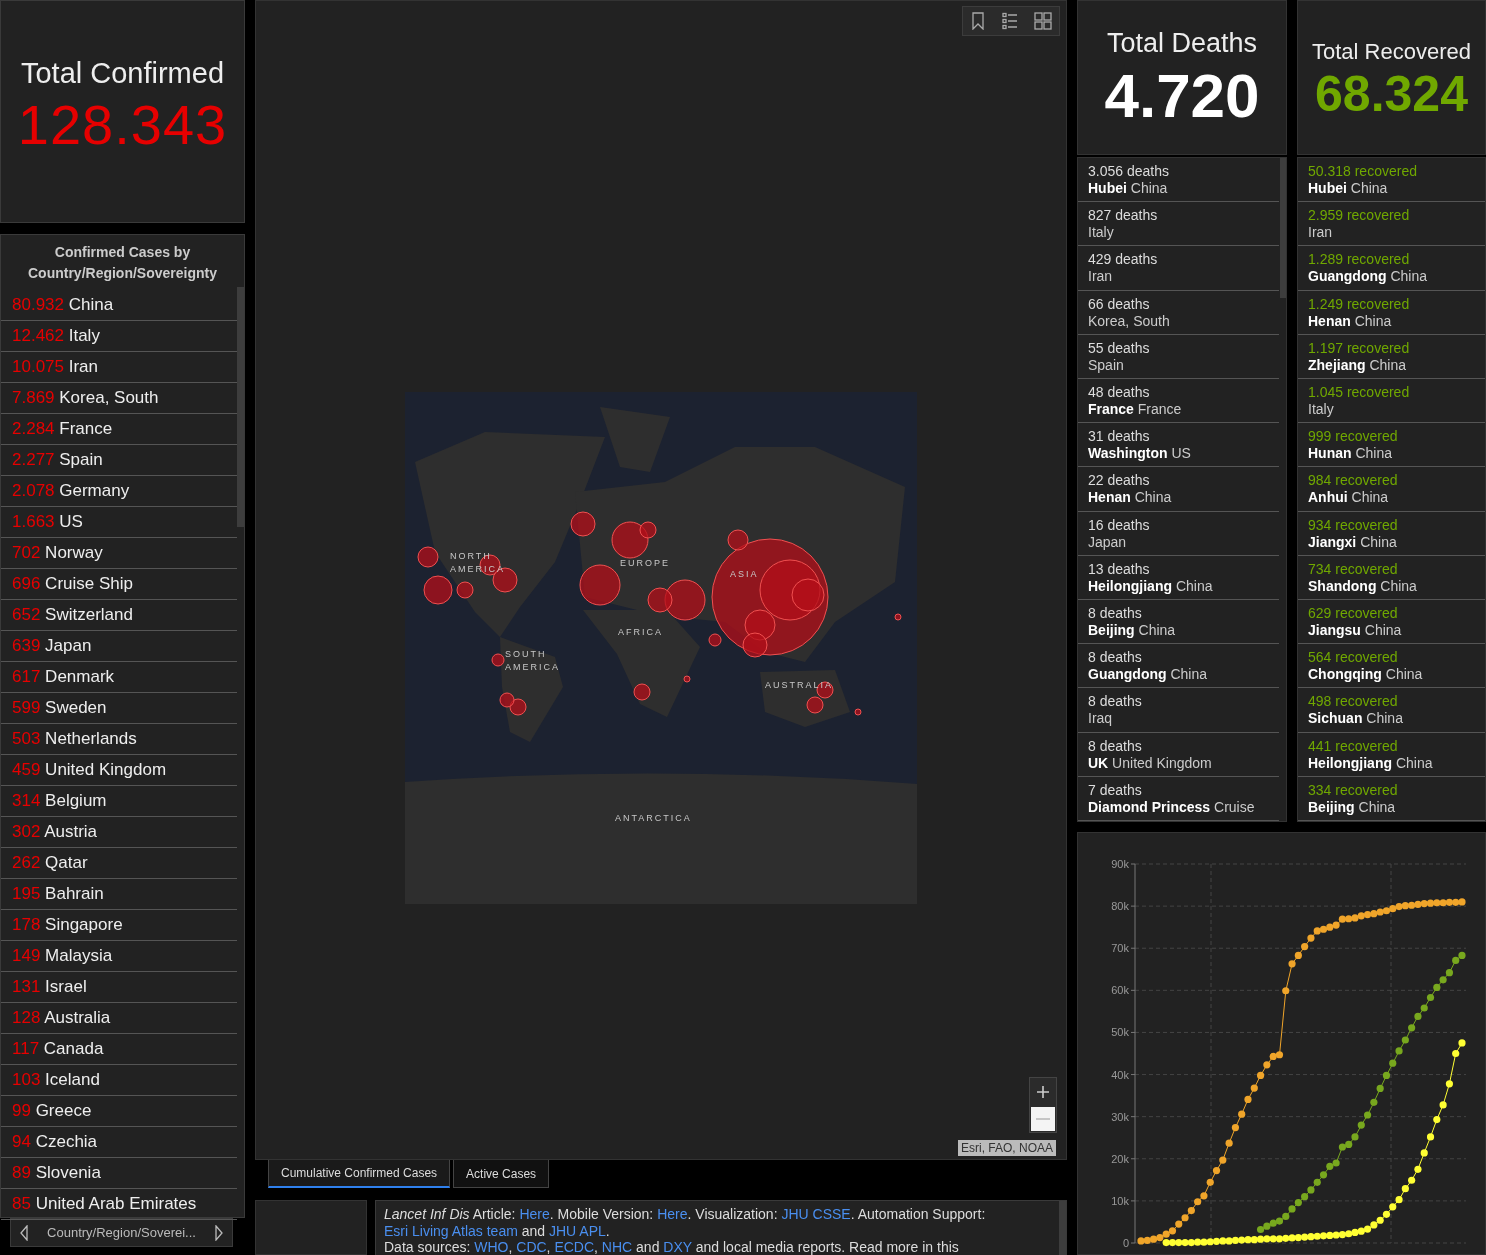 The height and width of the screenshot is (1255, 1486). Describe the element at coordinates (1172, 807) in the screenshot. I see `location-label: Diamond Princess Cruise` at that location.